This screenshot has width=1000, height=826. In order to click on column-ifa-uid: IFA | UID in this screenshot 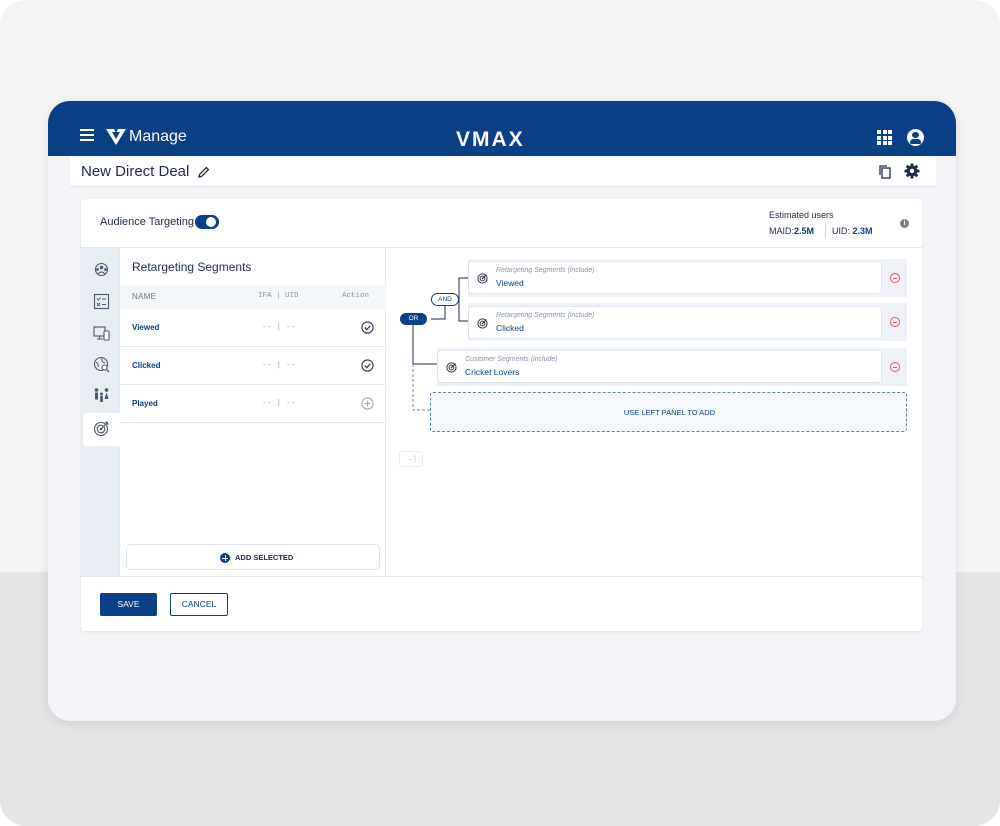, I will do `click(278, 296)`.